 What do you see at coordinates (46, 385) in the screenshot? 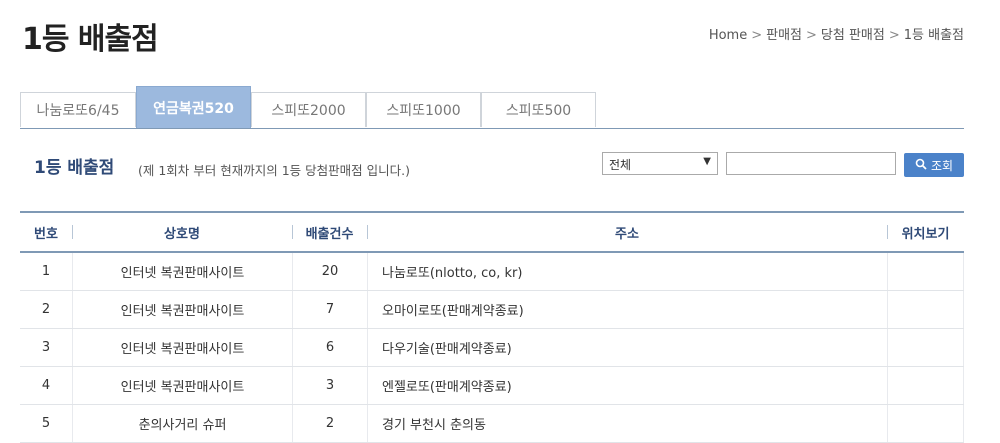
I see `cell-no: 4` at bounding box center [46, 385].